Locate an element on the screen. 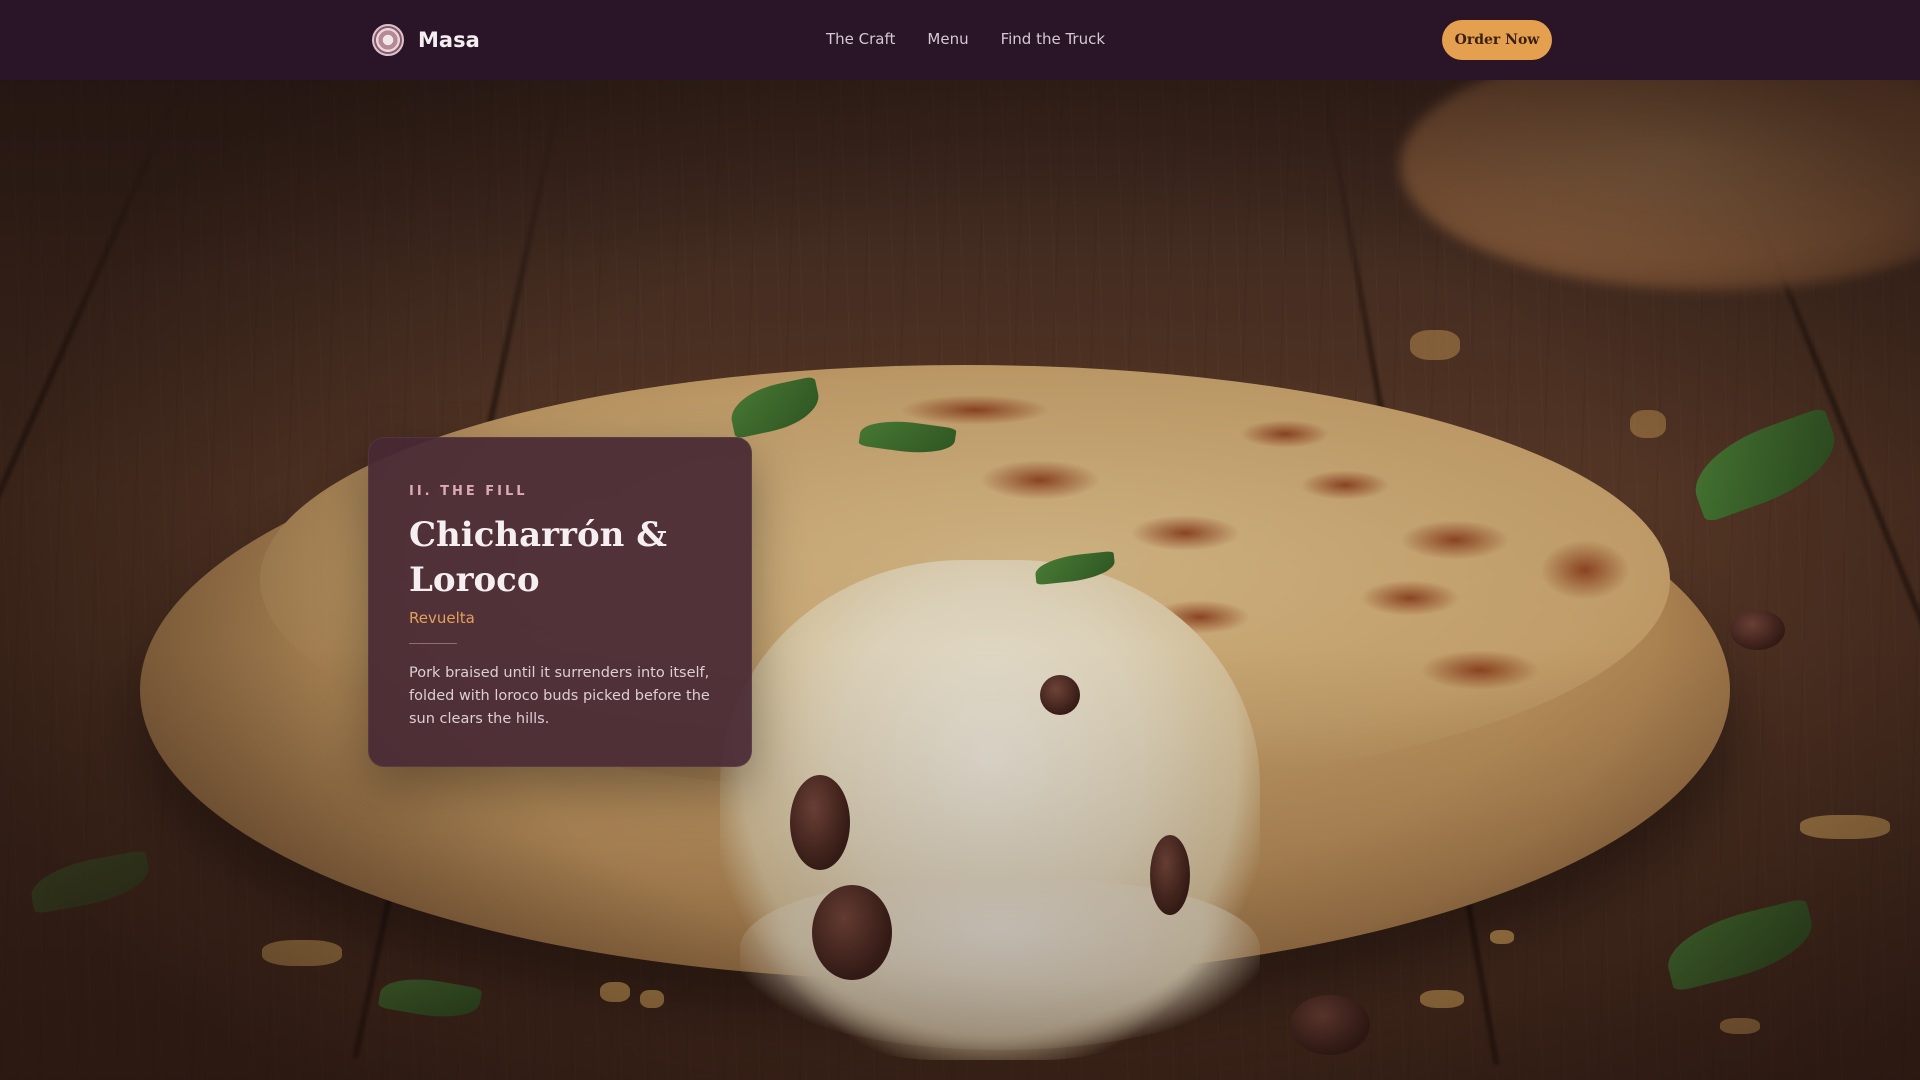 This screenshot has height=1080, width=1920. brand-home-link: Masa is located at coordinates (426, 40).